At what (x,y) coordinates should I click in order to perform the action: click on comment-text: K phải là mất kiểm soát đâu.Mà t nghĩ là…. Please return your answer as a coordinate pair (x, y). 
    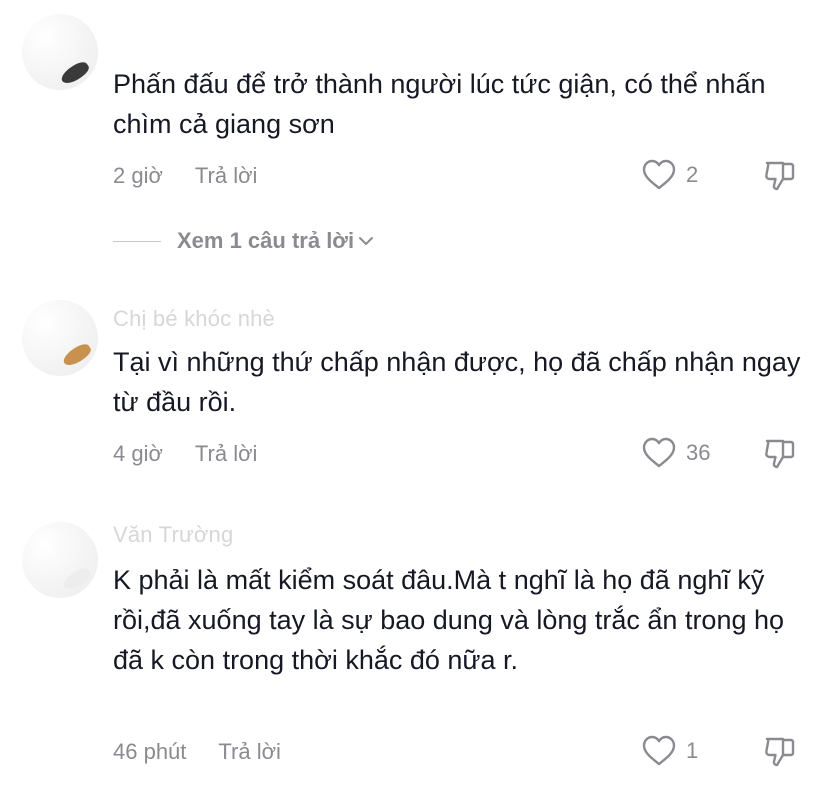
    Looking at the image, I should click on (449, 620).